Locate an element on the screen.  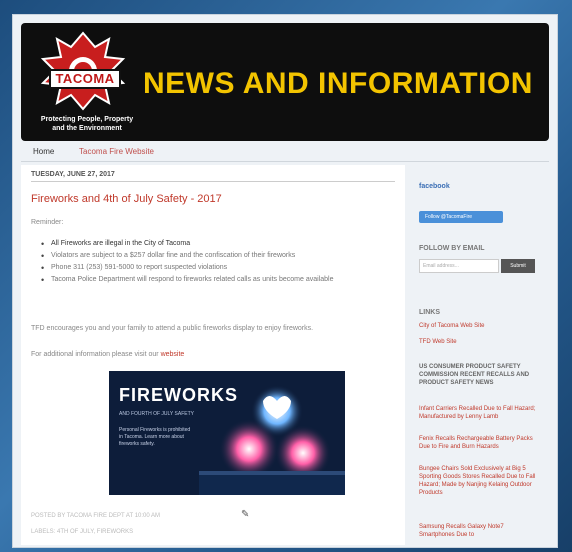
nav-bar: Home Tacoma Fire Website is located at coordinates (285, 152).